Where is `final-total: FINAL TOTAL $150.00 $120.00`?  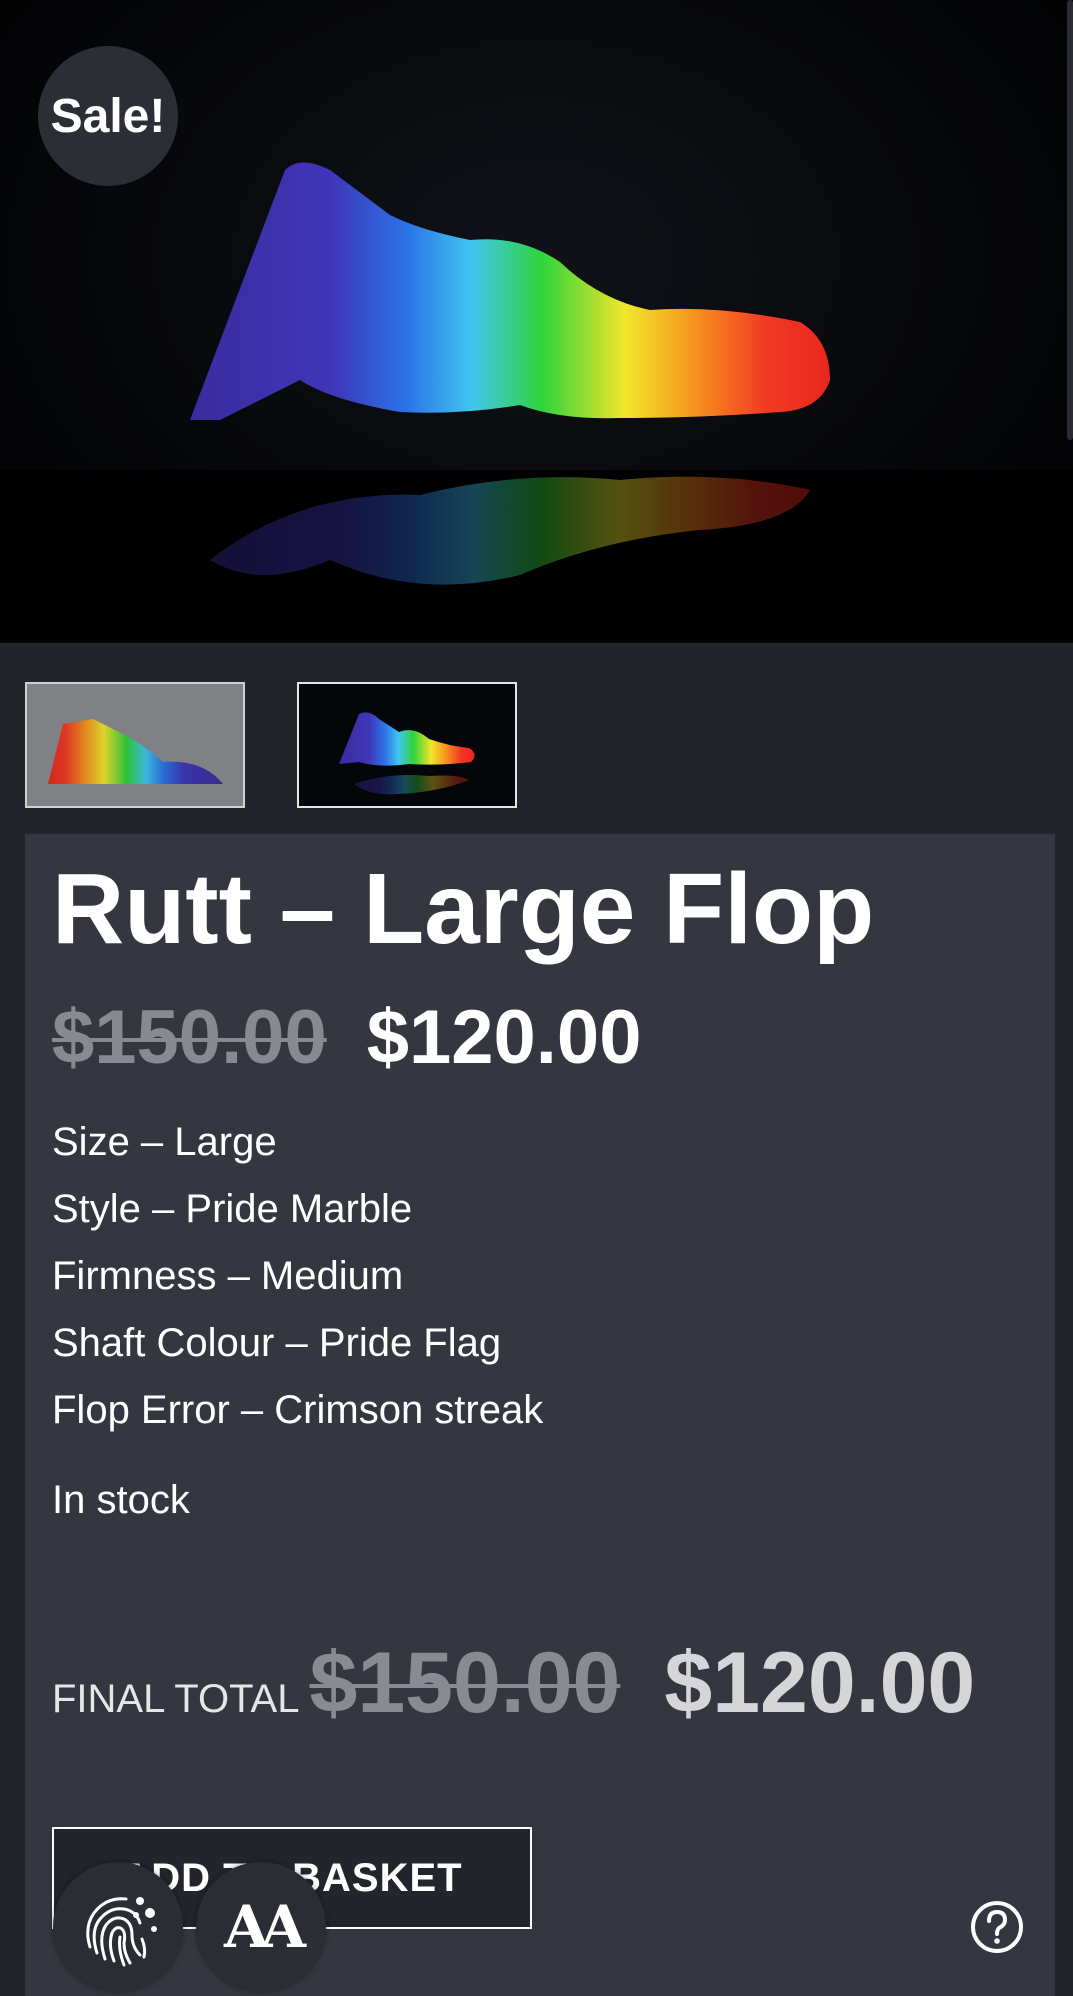
final-total: FINAL TOTAL $150.00 $120.00 is located at coordinates (513, 1683).